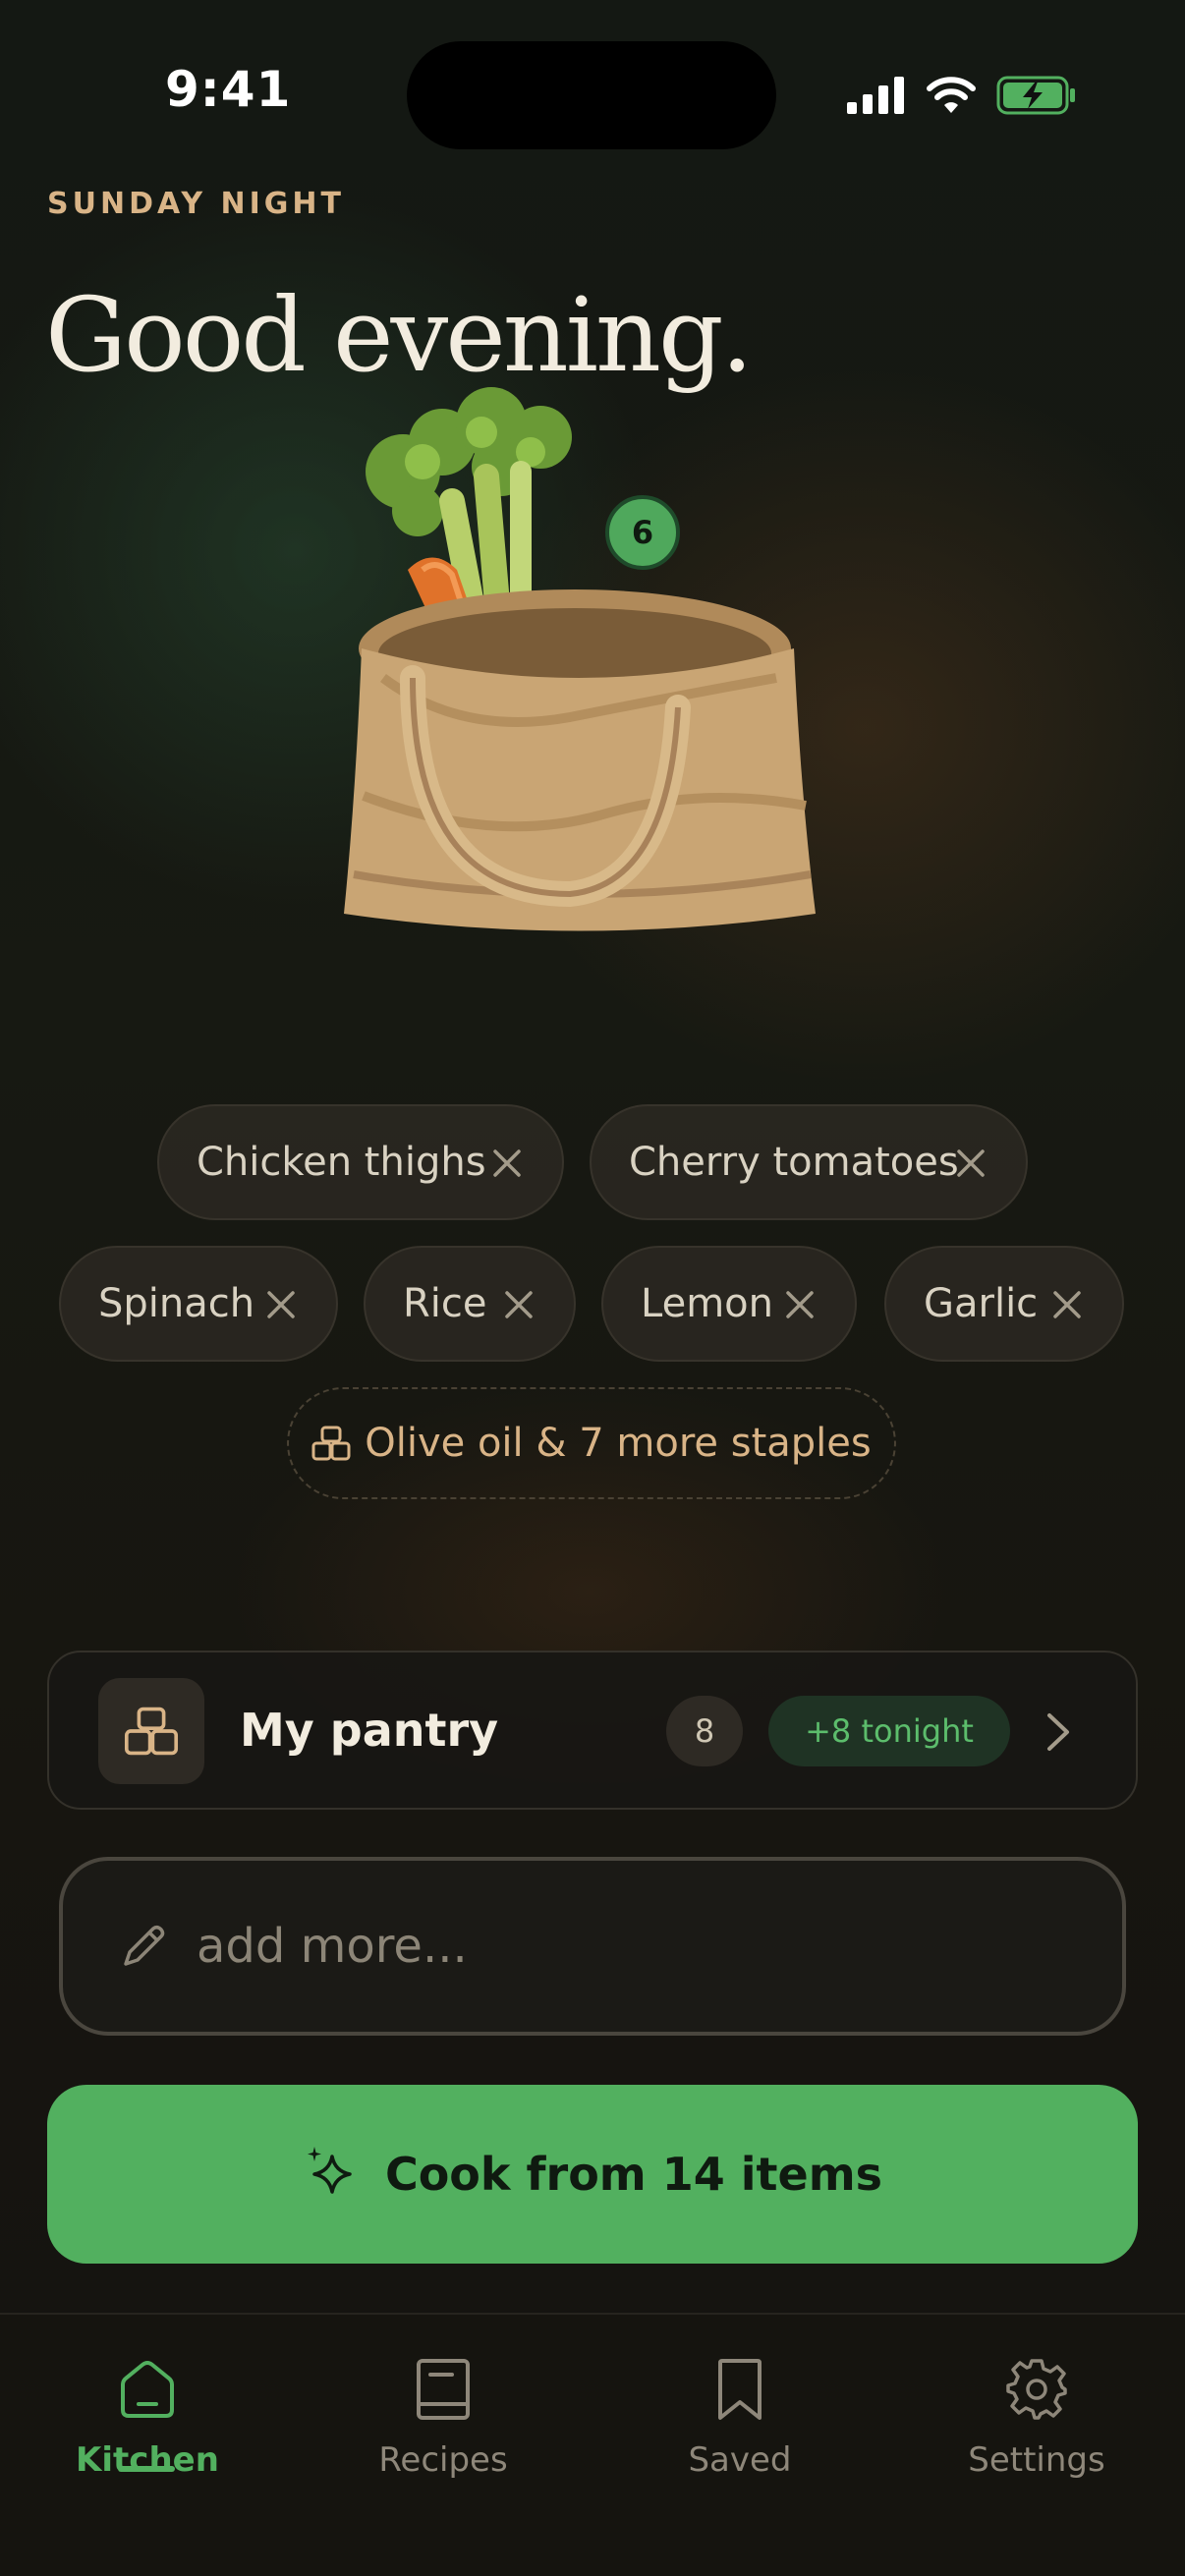  What do you see at coordinates (982, 1303) in the screenshot?
I see `ingredient-chip-label: Garlic` at bounding box center [982, 1303].